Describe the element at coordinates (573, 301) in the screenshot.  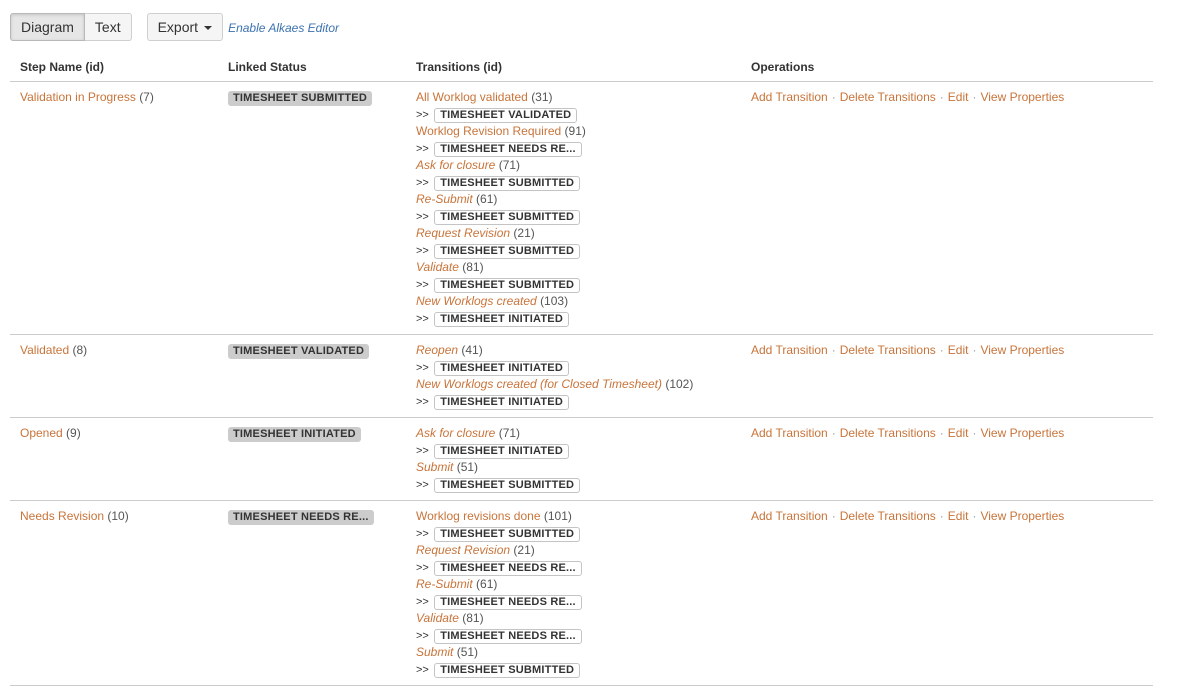
I see `transition-item: New Worklogs created (103)` at that location.